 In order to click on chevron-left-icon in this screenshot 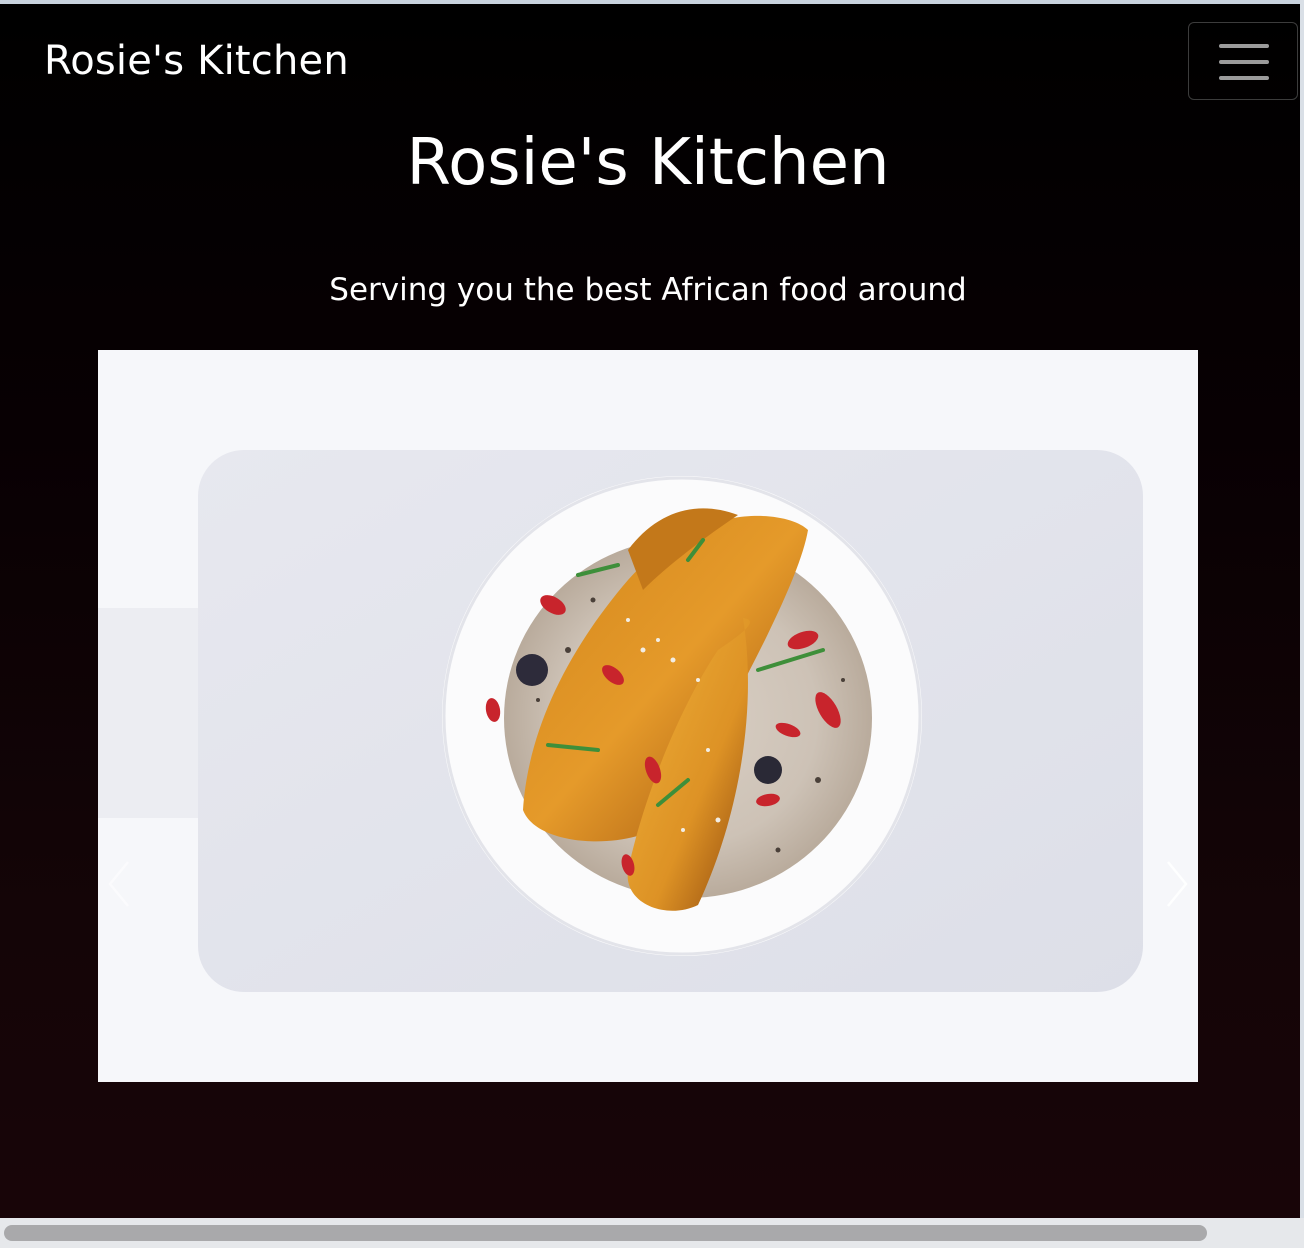, I will do `click(118, 884)`.